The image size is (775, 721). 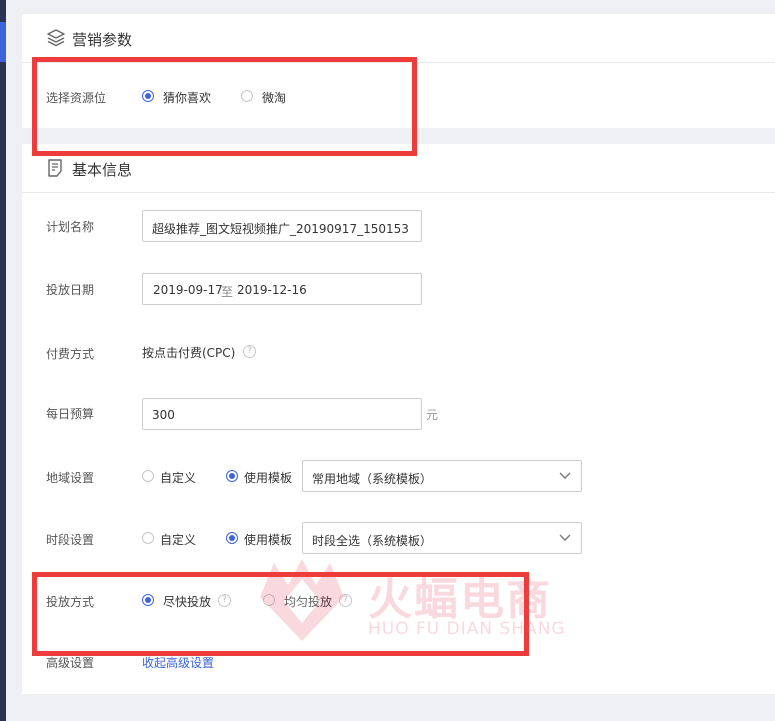 What do you see at coordinates (188, 290) in the screenshot?
I see `date-start: 2019-09-17` at bounding box center [188, 290].